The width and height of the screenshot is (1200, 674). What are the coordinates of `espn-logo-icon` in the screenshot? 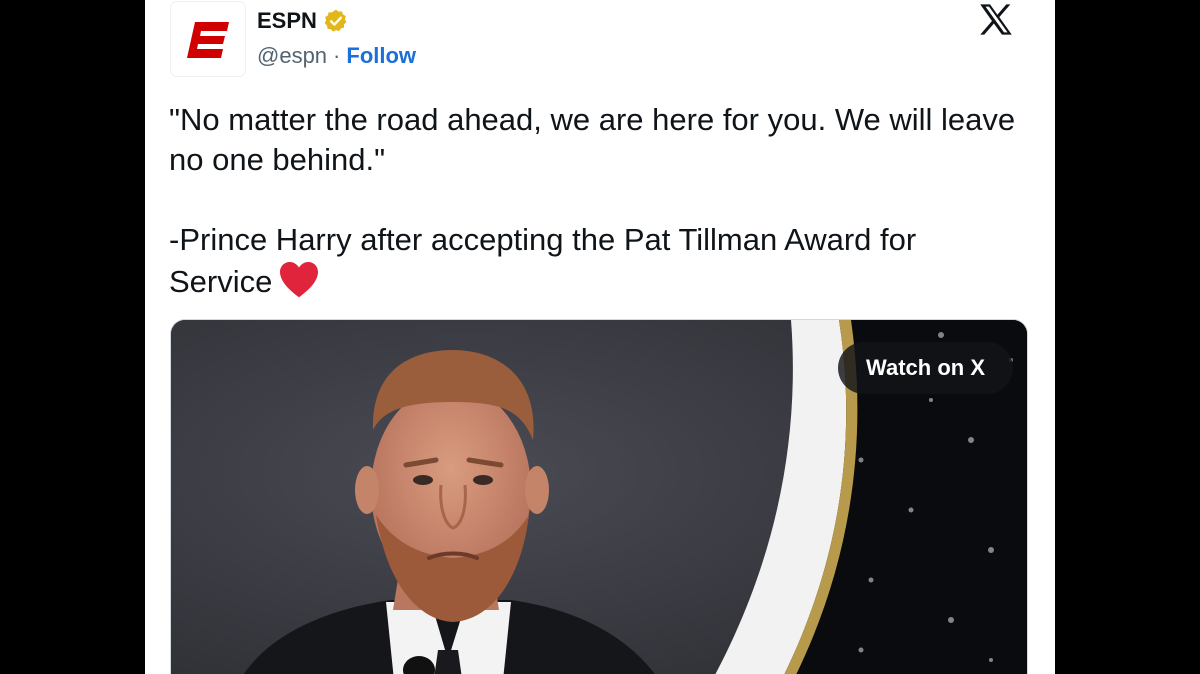 It's located at (208, 40).